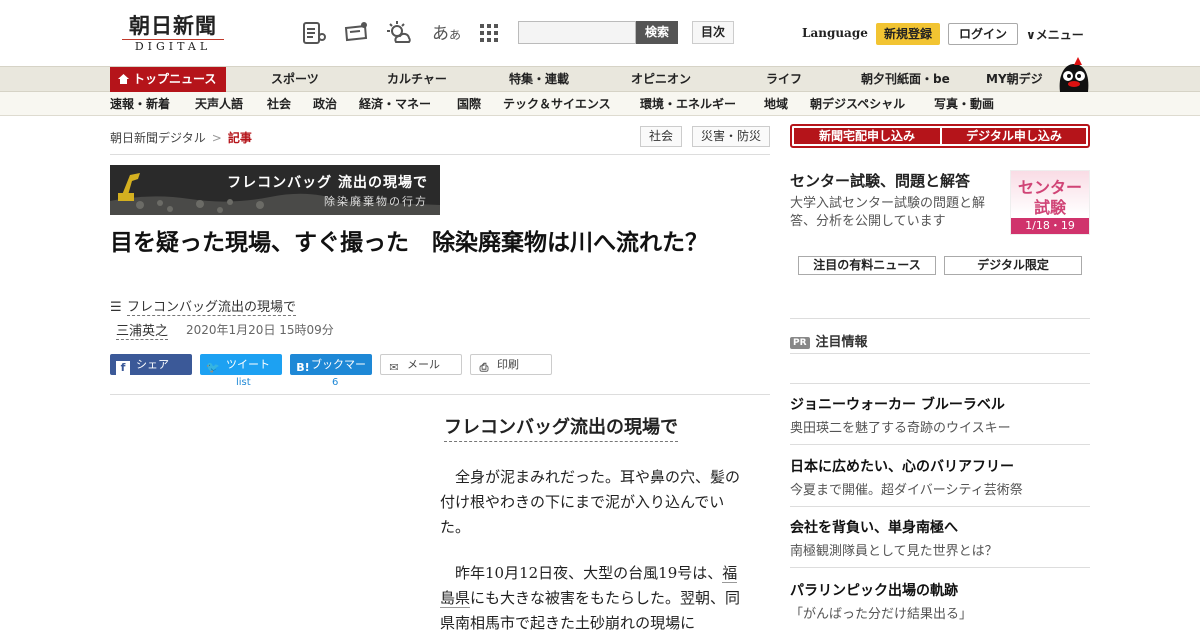  Describe the element at coordinates (557, 104) in the screenshot. I see `subnav-tech-science: テック＆サイエンス` at that location.